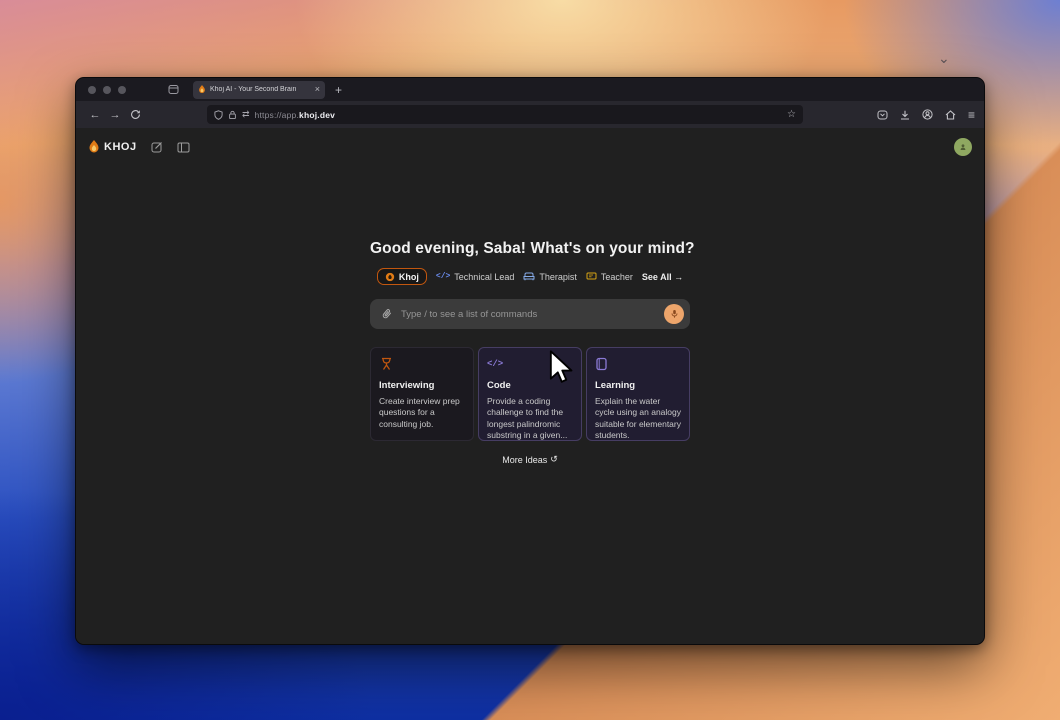 The width and height of the screenshot is (1060, 720). Describe the element at coordinates (591, 276) in the screenshot. I see `blackboard-icon` at that location.